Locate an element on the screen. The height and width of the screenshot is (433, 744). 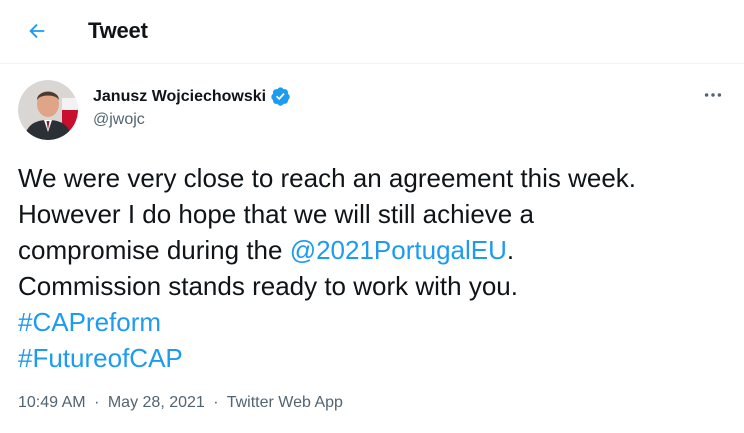
more-options-button is located at coordinates (713, 95).